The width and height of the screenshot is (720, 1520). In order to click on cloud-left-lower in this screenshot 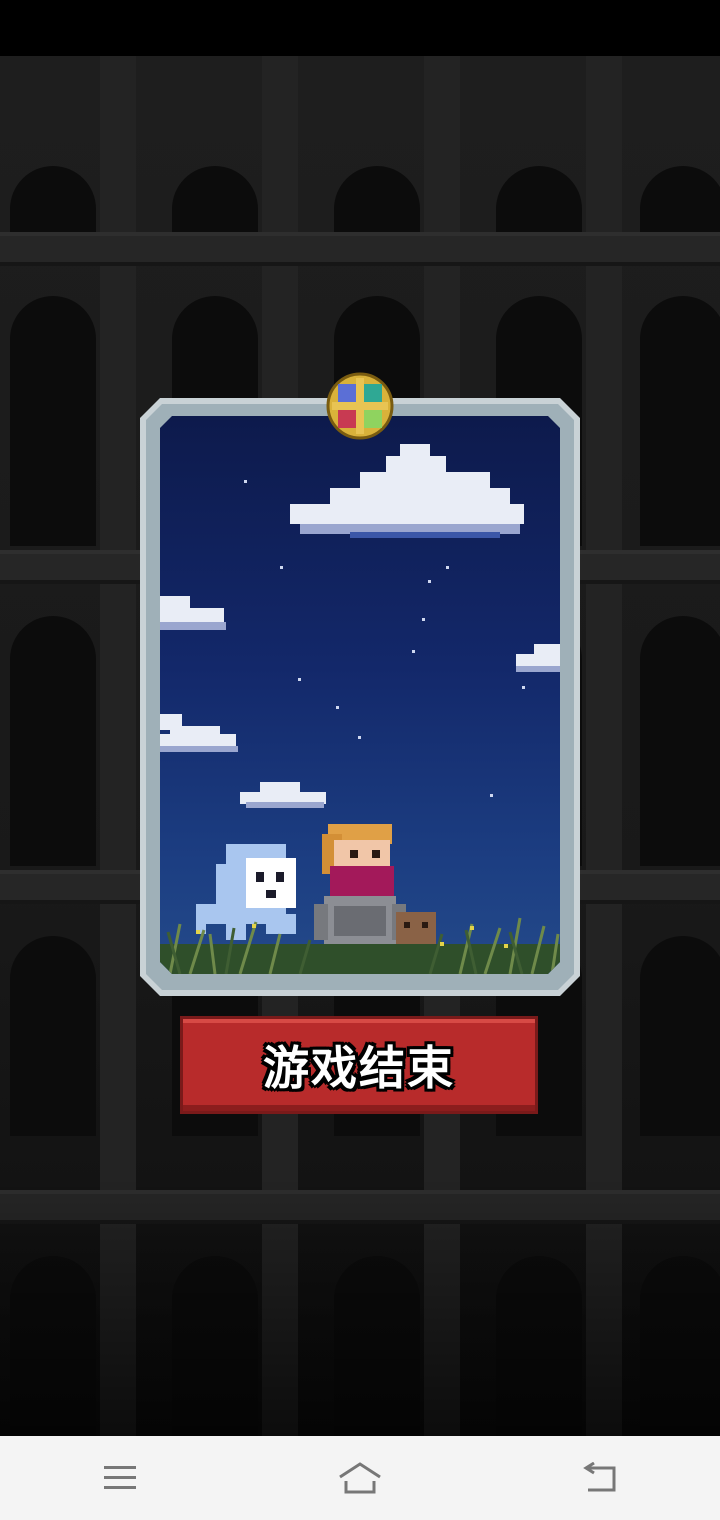, I will do `click(199, 733)`.